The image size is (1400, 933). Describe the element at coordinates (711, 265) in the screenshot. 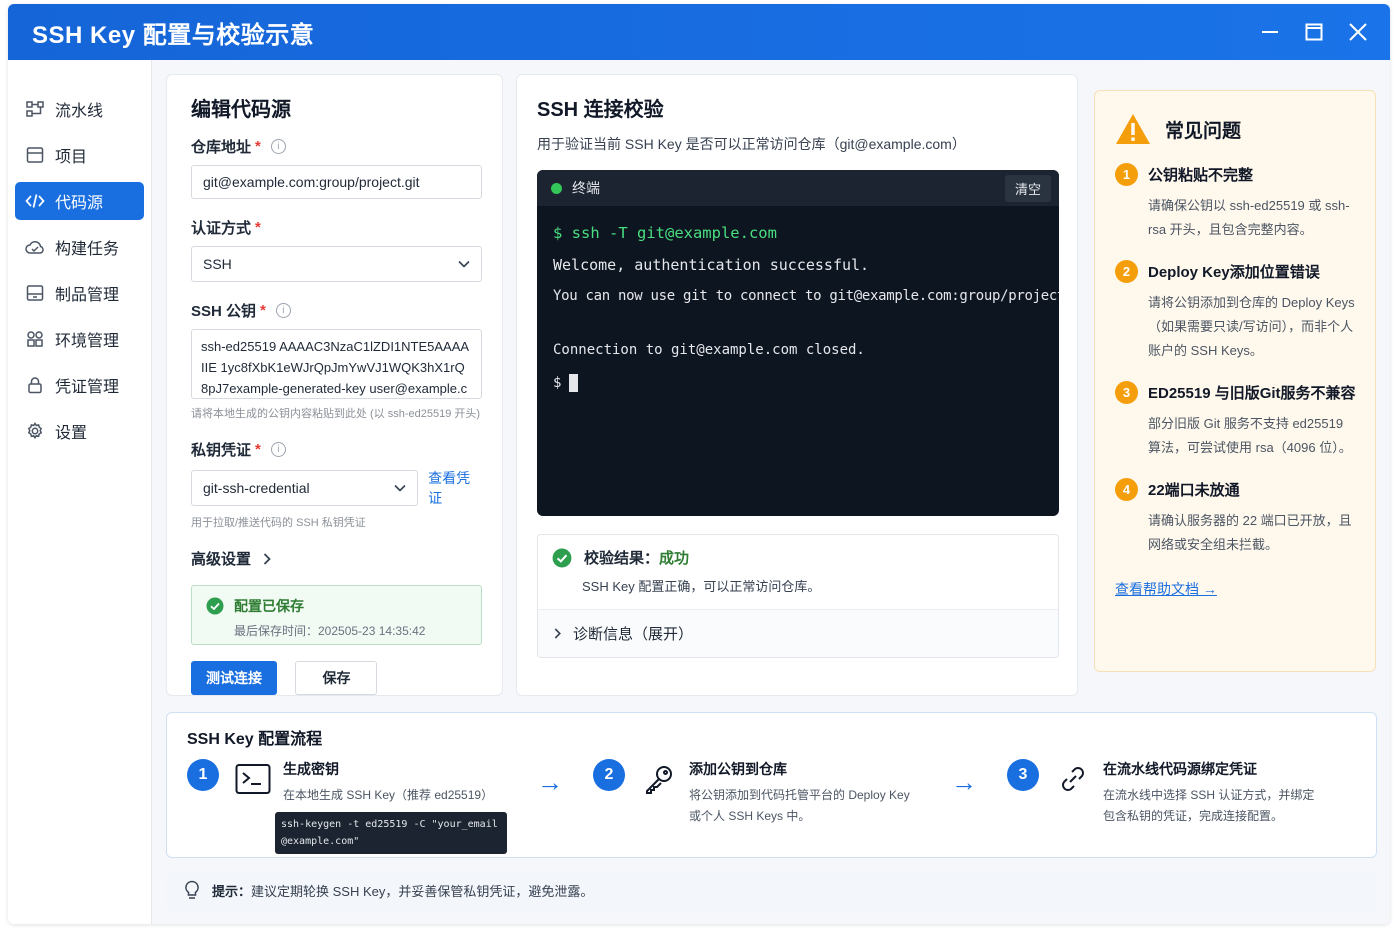

I see `terminal-line: Welcome, authentication successful.` at that location.